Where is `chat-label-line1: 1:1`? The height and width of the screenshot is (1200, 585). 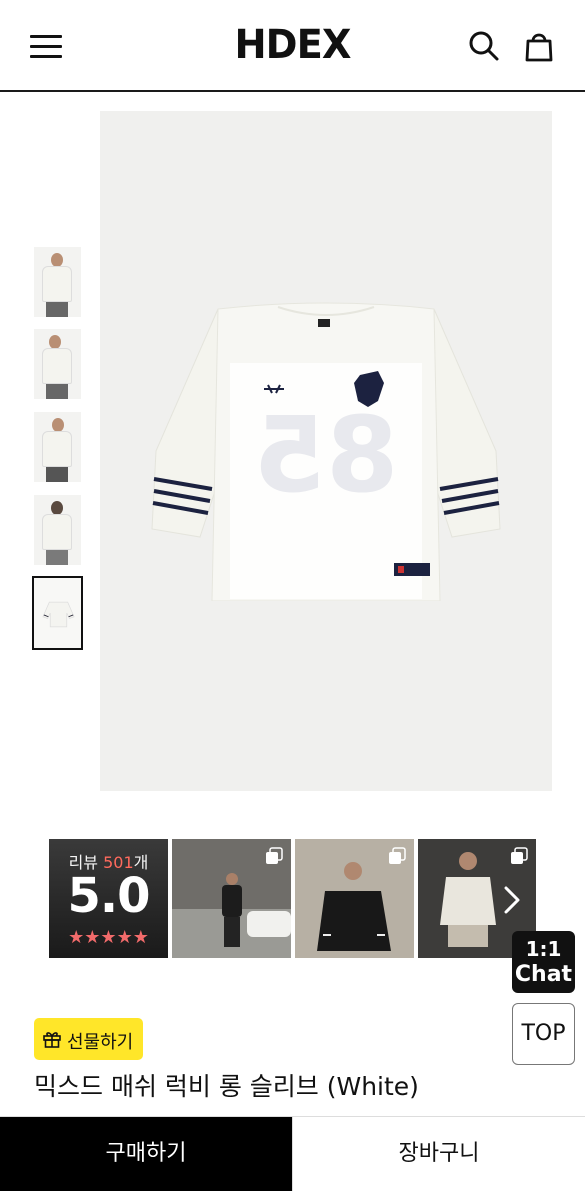 chat-label-line1: 1:1 is located at coordinates (543, 949).